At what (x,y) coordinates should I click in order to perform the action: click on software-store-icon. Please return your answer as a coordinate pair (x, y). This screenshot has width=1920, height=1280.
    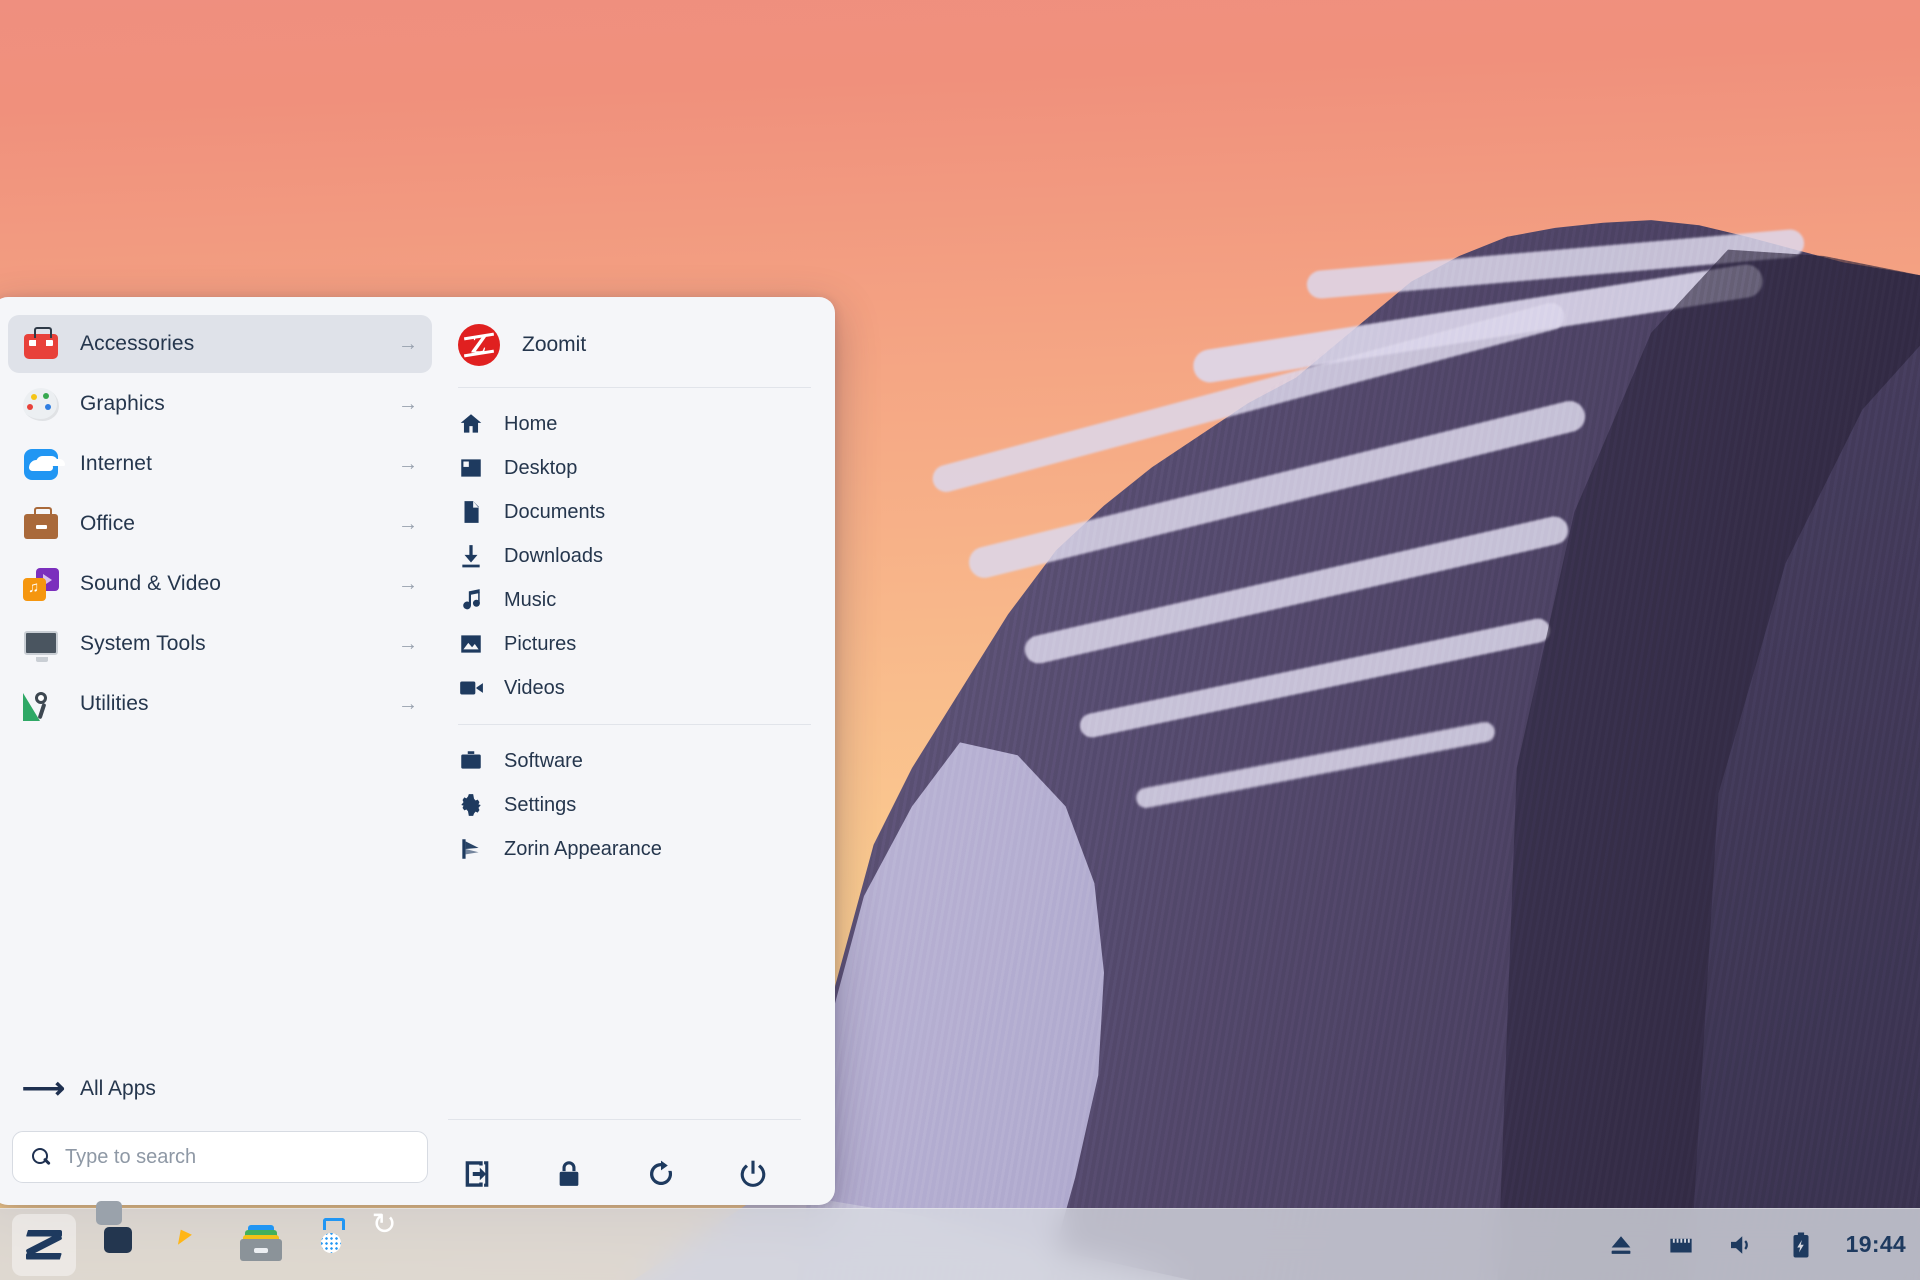
    Looking at the image, I should click on (332, 1245).